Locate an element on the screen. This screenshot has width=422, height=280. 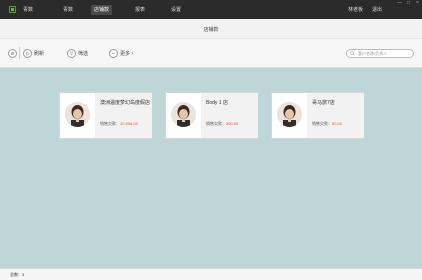
store-card: 哥马旅7店 销售欠款：50.00 is located at coordinates (317, 115).